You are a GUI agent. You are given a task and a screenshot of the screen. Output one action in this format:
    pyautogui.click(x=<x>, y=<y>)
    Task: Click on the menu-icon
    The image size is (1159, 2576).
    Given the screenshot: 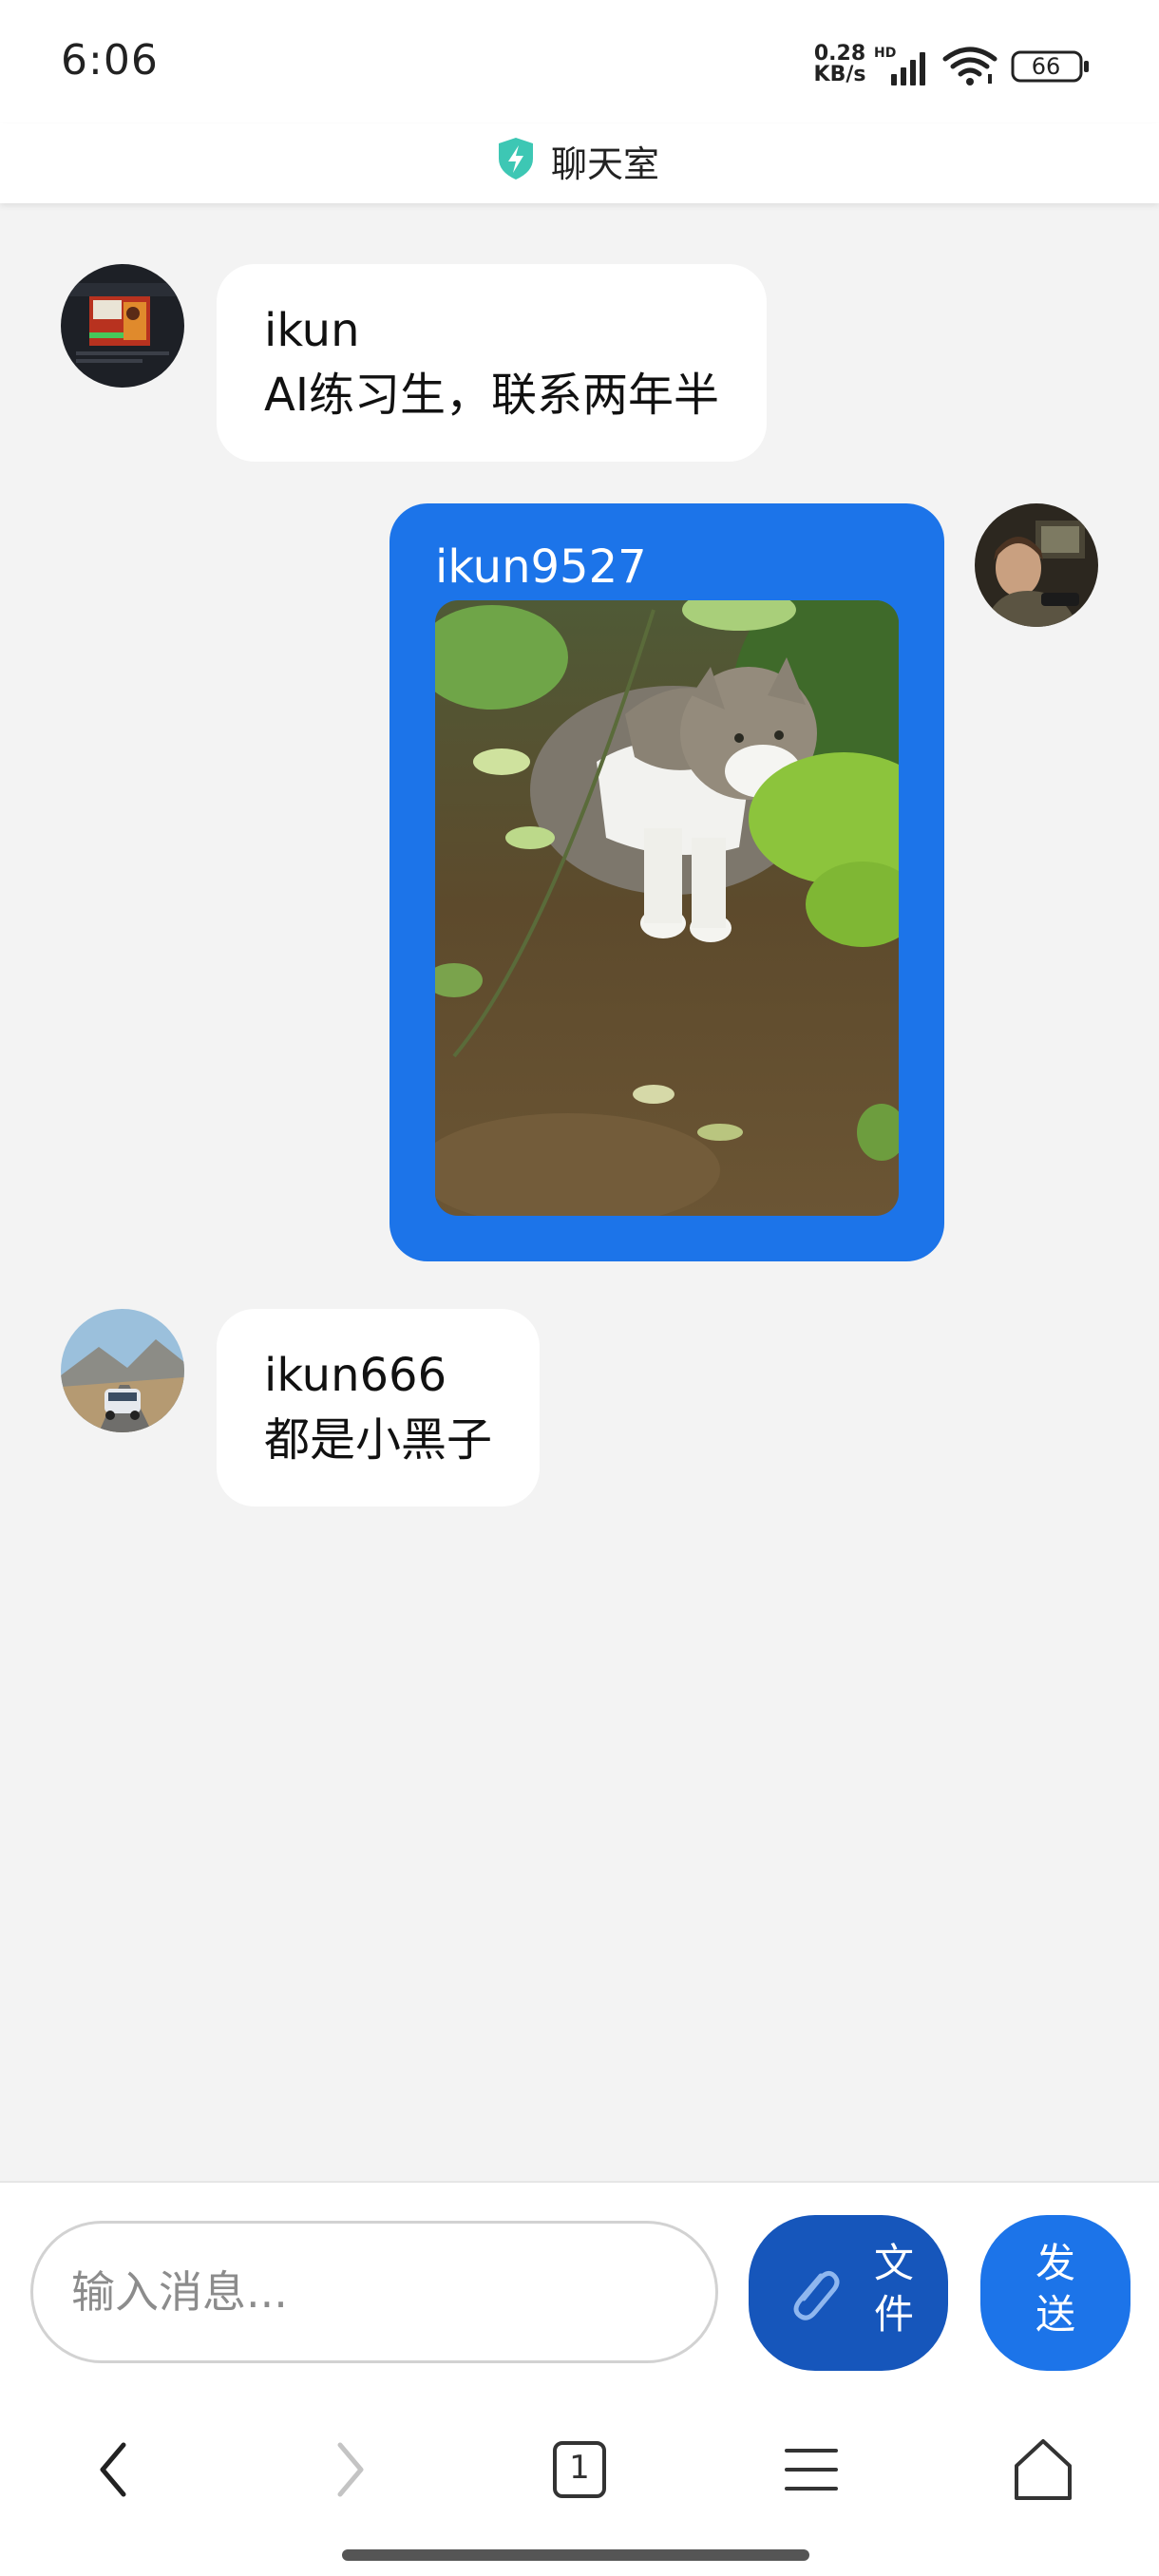 What is the action you would take?
    pyautogui.click(x=811, y=2470)
    